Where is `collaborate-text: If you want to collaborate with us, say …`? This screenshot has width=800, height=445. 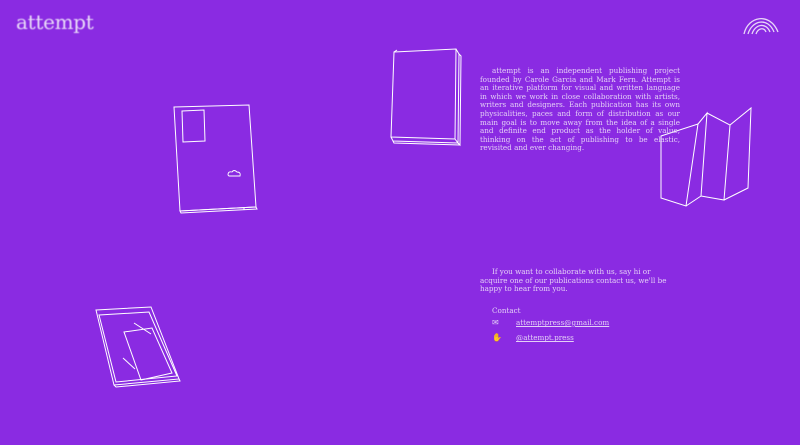
collaborate-text: If you want to collaborate with us, say … is located at coordinates (573, 280).